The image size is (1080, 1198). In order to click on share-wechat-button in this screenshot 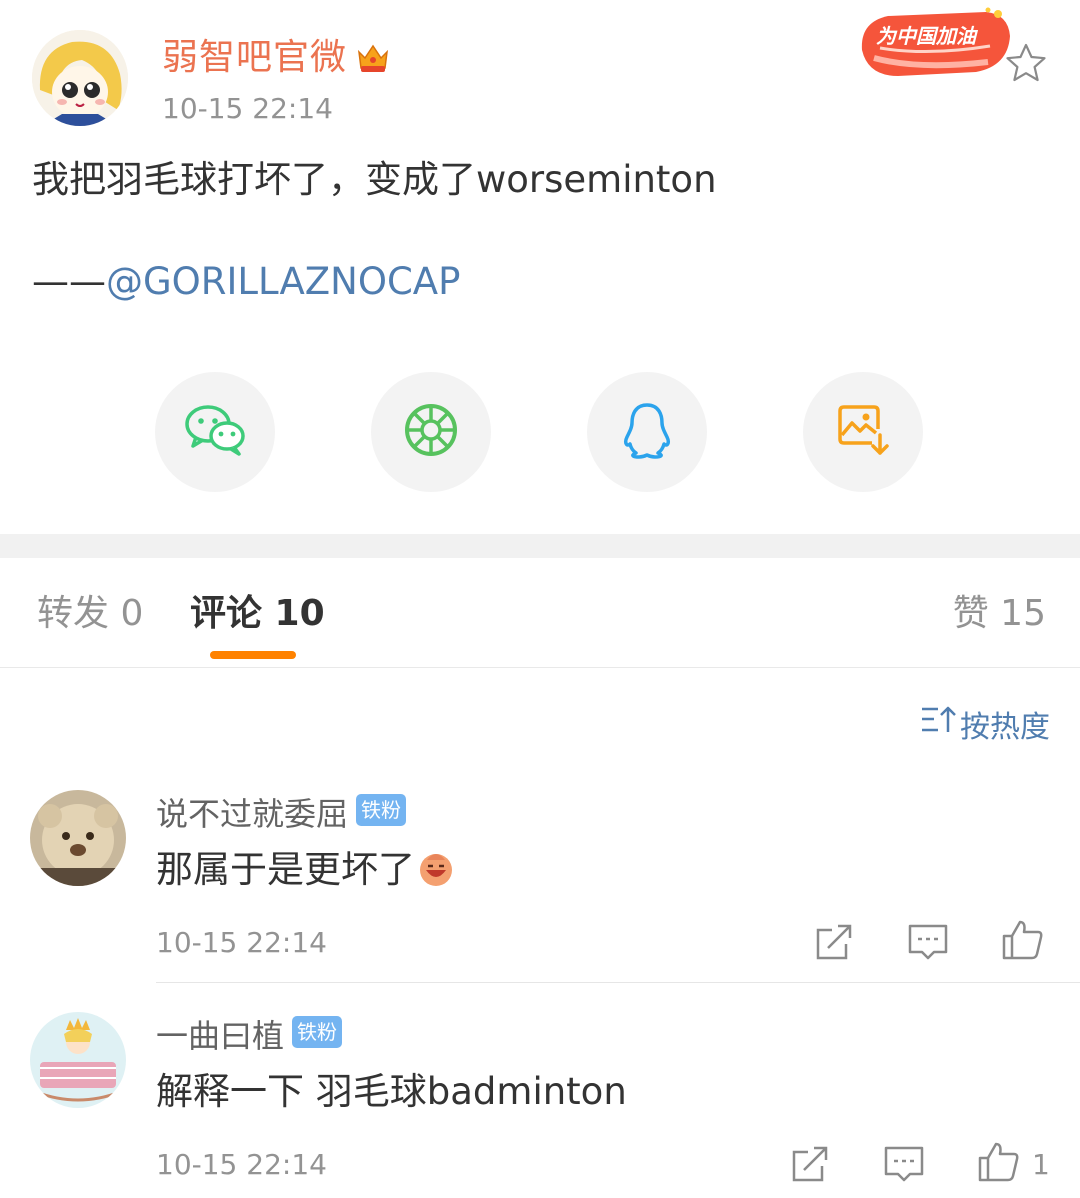, I will do `click(215, 432)`.